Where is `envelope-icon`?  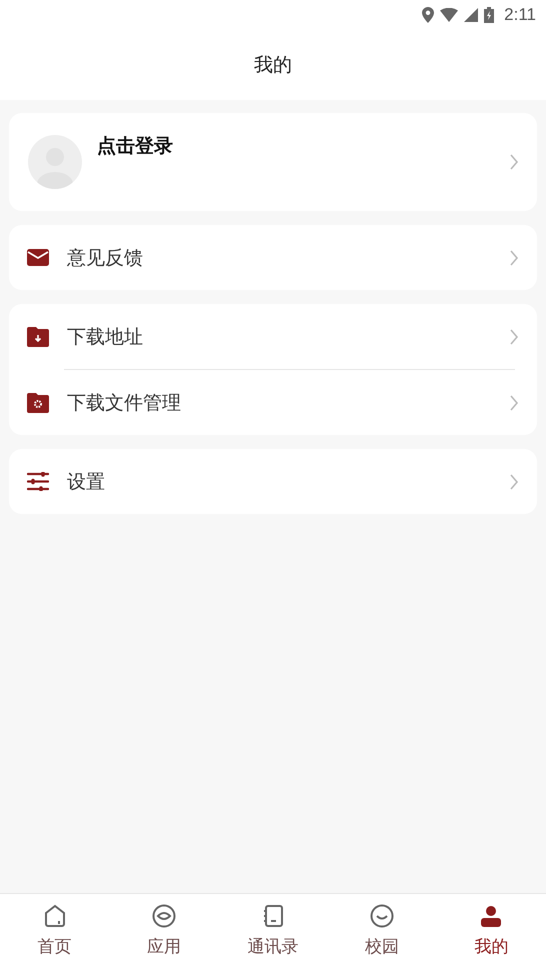
envelope-icon is located at coordinates (38, 257).